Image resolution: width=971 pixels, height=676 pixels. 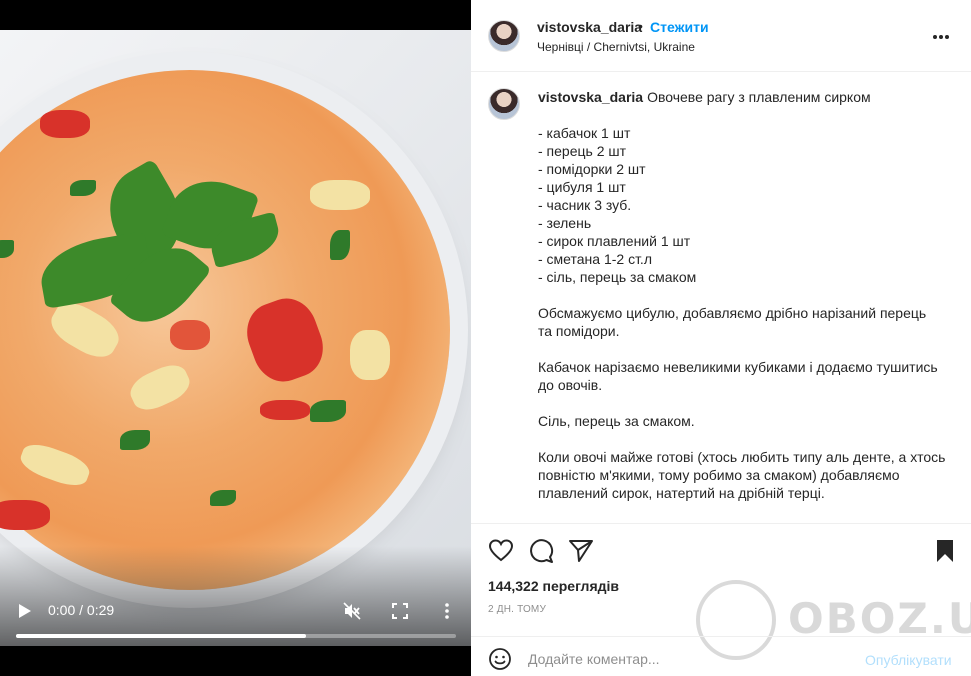 What do you see at coordinates (235, 611) in the screenshot?
I see `video-controls: 0:00 / 0:29` at bounding box center [235, 611].